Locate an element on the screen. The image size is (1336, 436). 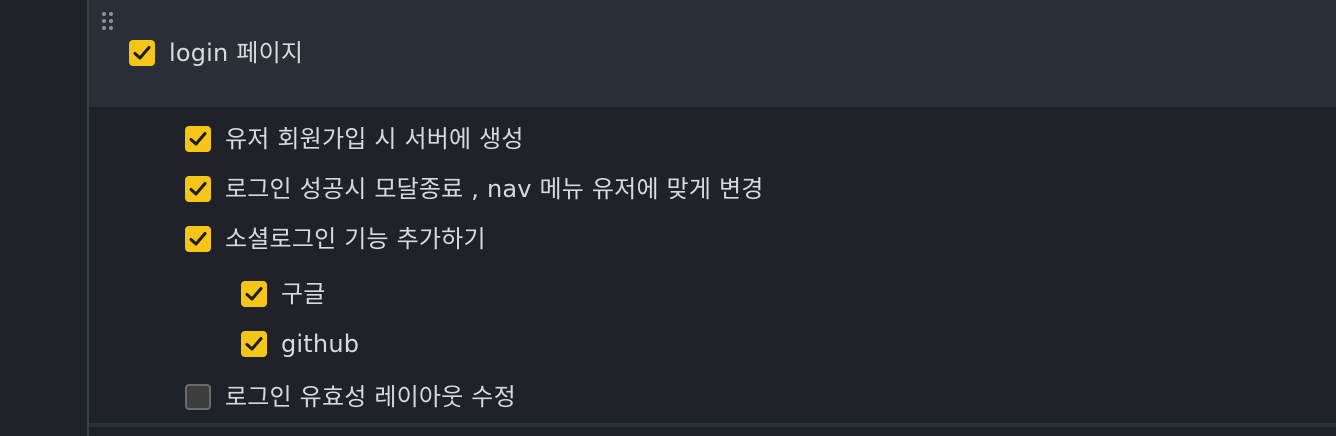
task-item: 로그인 성공시 모달종료 , nav 메뉴 유저에 맞게 변경 is located at coordinates (474, 189).